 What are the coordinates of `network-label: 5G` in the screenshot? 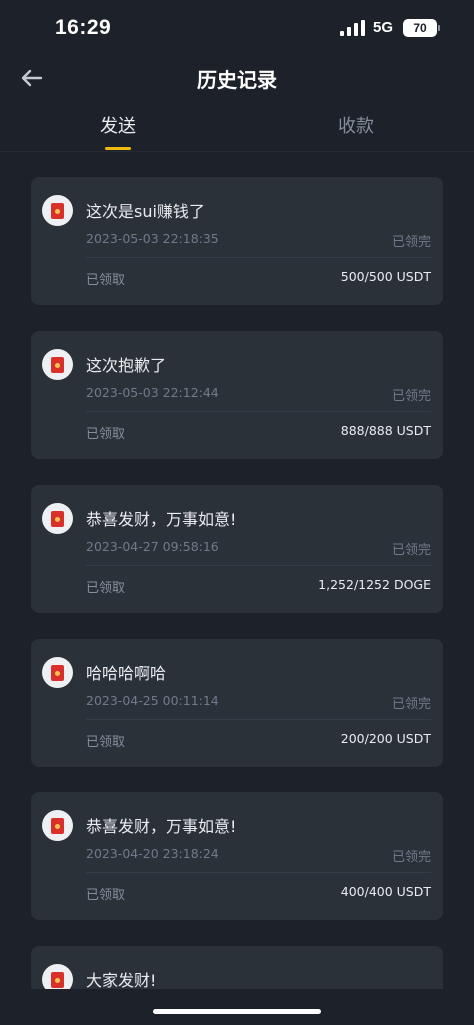 It's located at (383, 27).